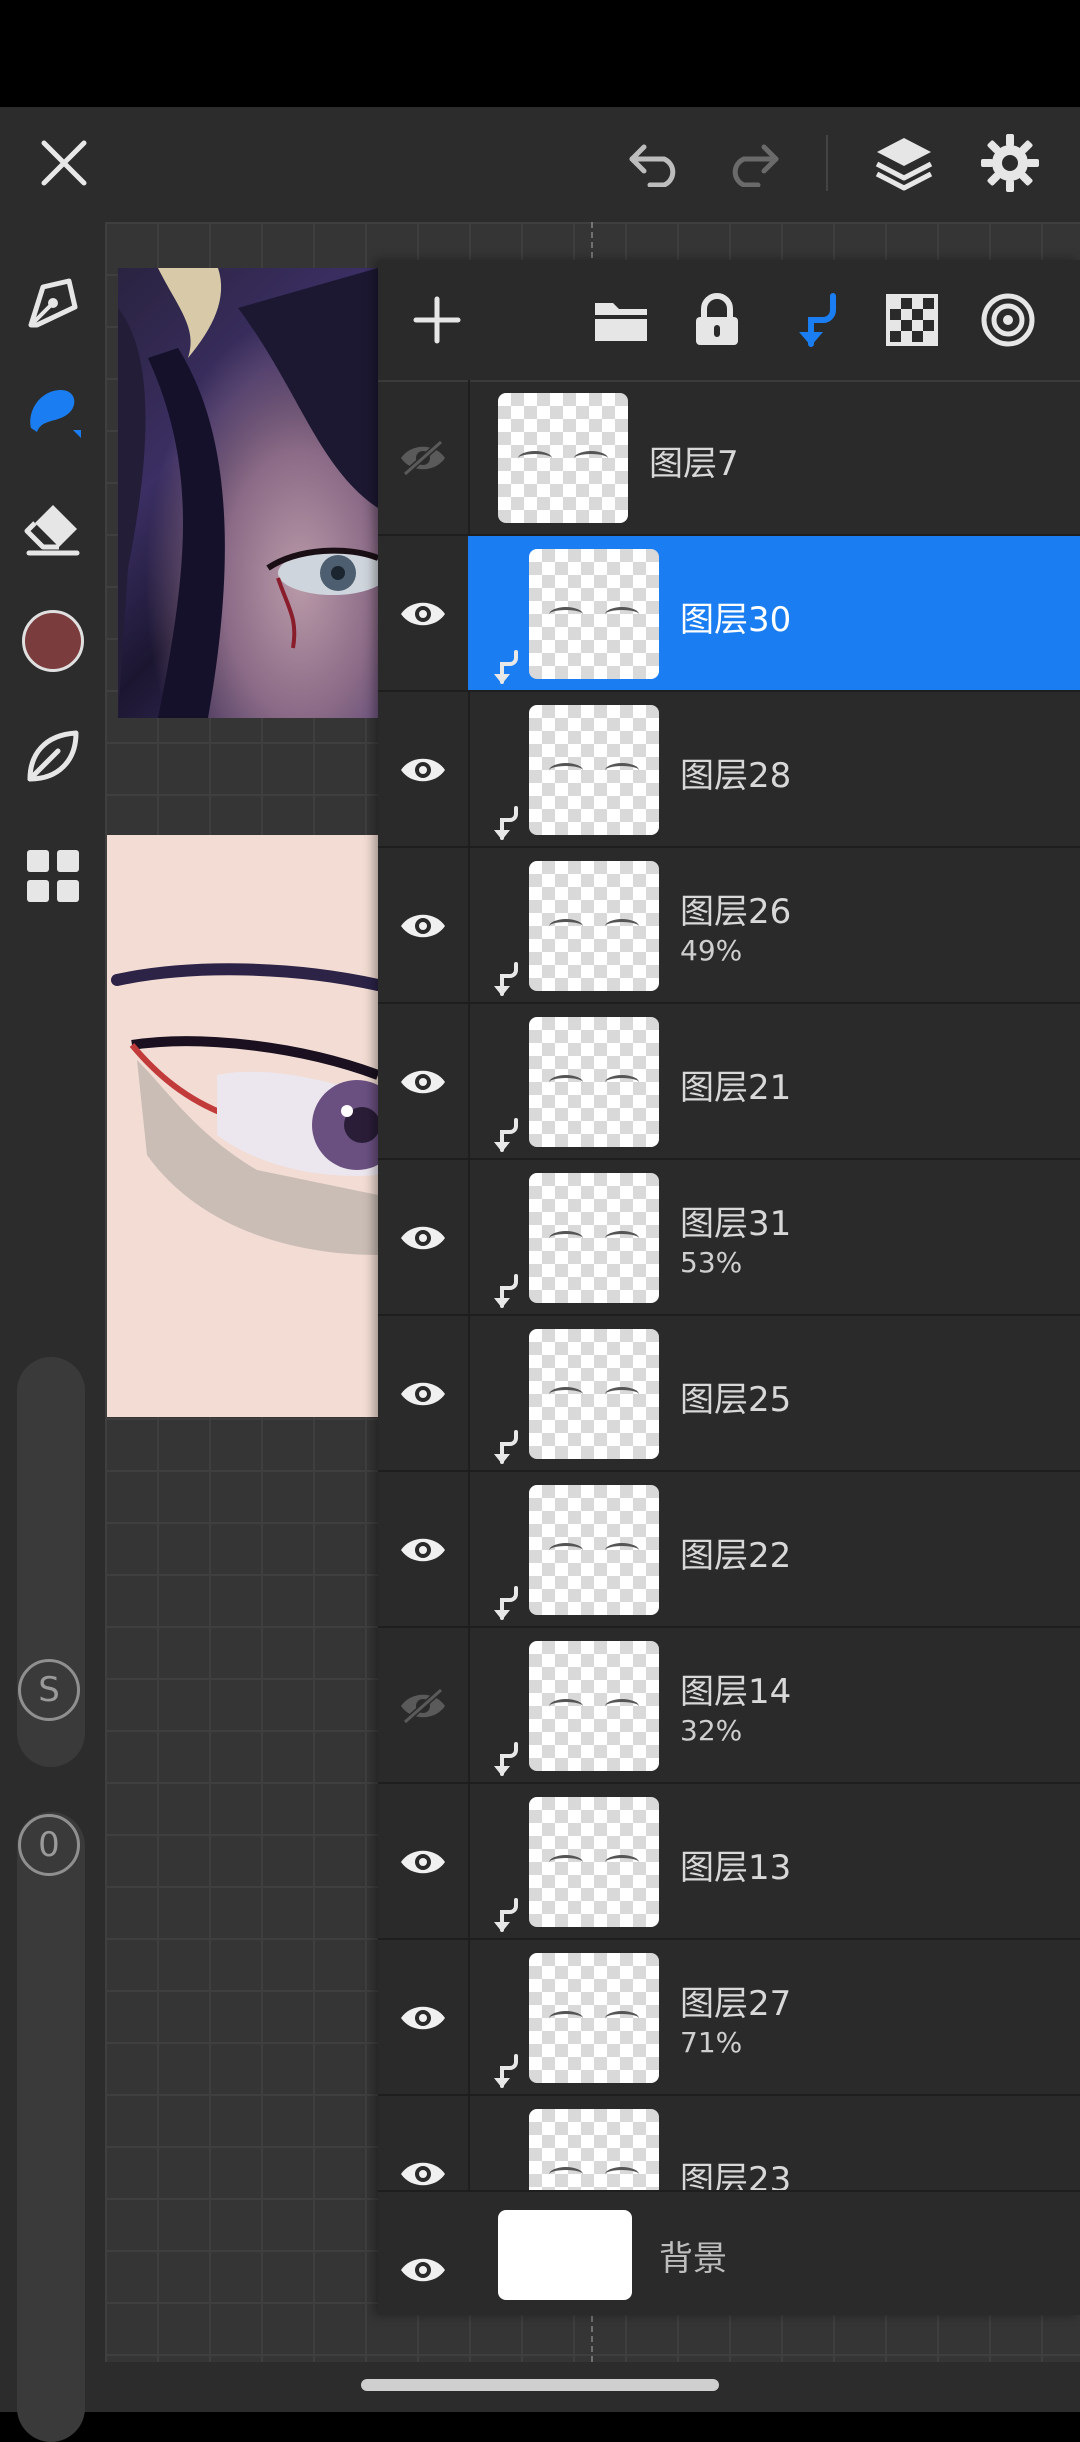 Image resolution: width=1080 pixels, height=2442 pixels. I want to click on color-swatch, so click(52, 640).